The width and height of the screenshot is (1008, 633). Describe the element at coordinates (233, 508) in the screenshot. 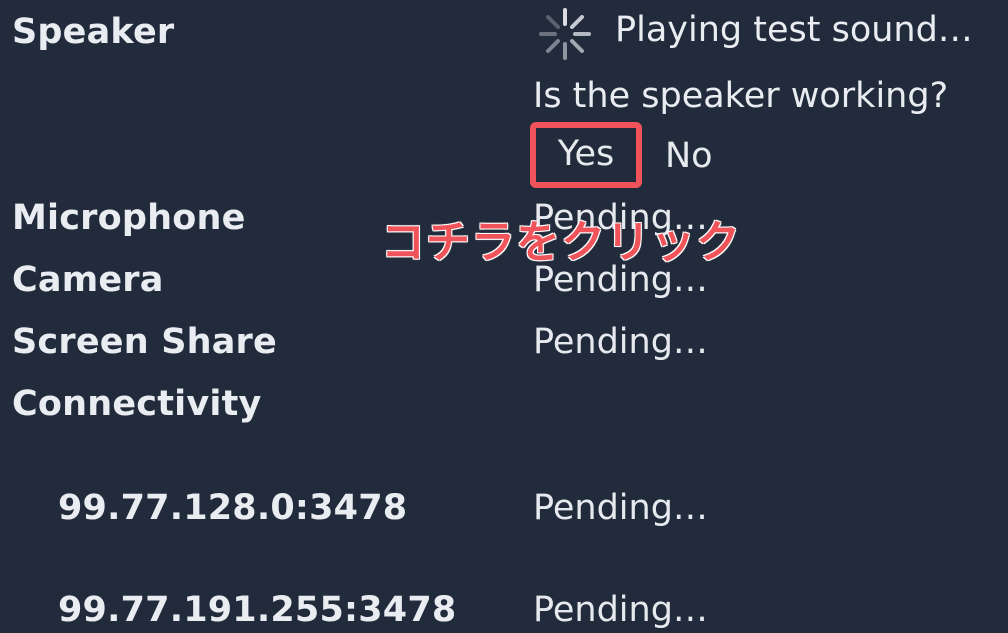

I see `endpoint-address: 99.77.128.0:3478` at that location.